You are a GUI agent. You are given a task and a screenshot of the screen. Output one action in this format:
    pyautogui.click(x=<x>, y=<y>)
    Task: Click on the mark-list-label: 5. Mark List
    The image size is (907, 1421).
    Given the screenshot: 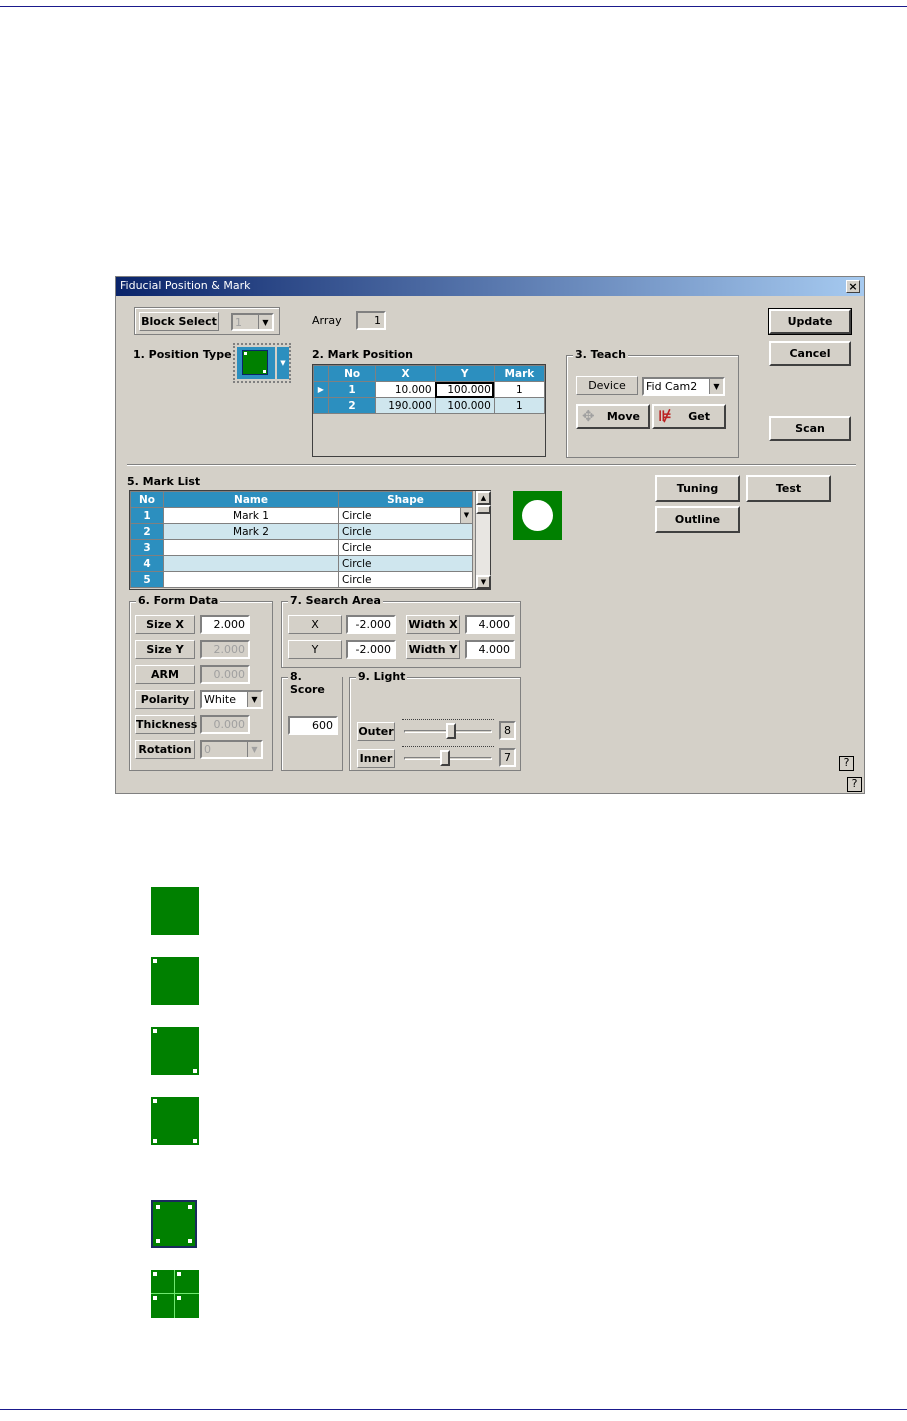 What is the action you would take?
    pyautogui.click(x=164, y=481)
    